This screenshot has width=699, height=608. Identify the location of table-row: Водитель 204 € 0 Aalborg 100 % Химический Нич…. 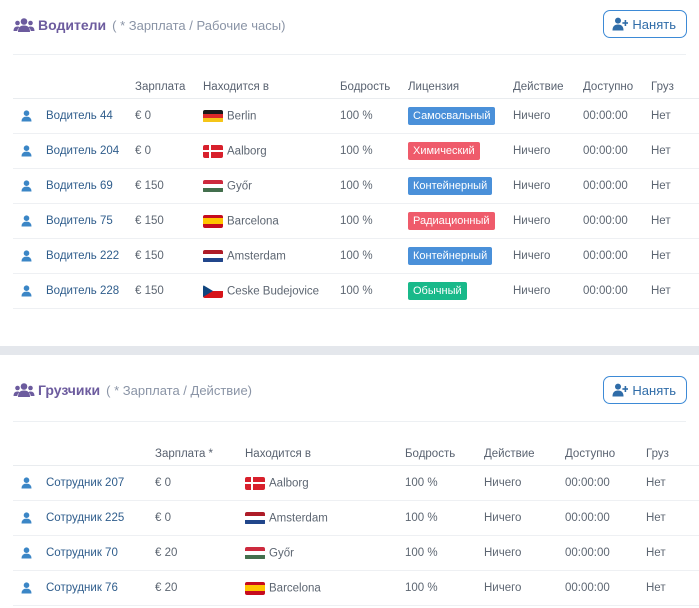
(356, 151).